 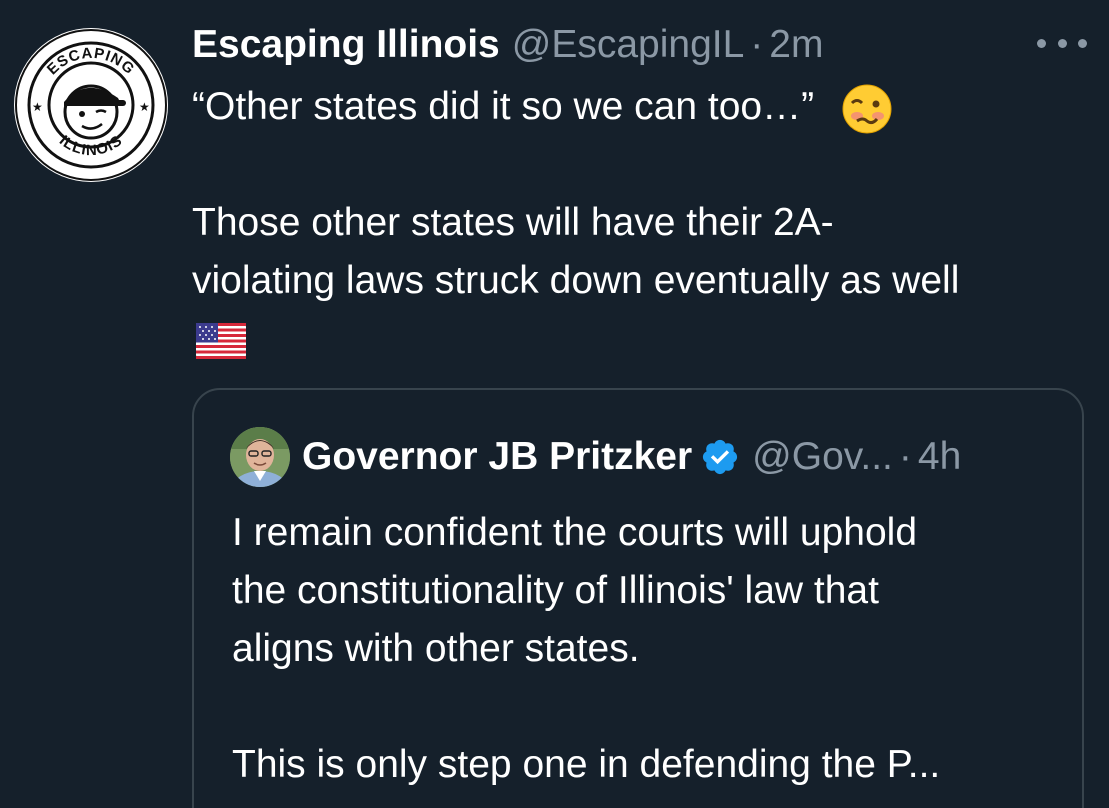 I want to click on profile-photo-icon, so click(x=260, y=457).